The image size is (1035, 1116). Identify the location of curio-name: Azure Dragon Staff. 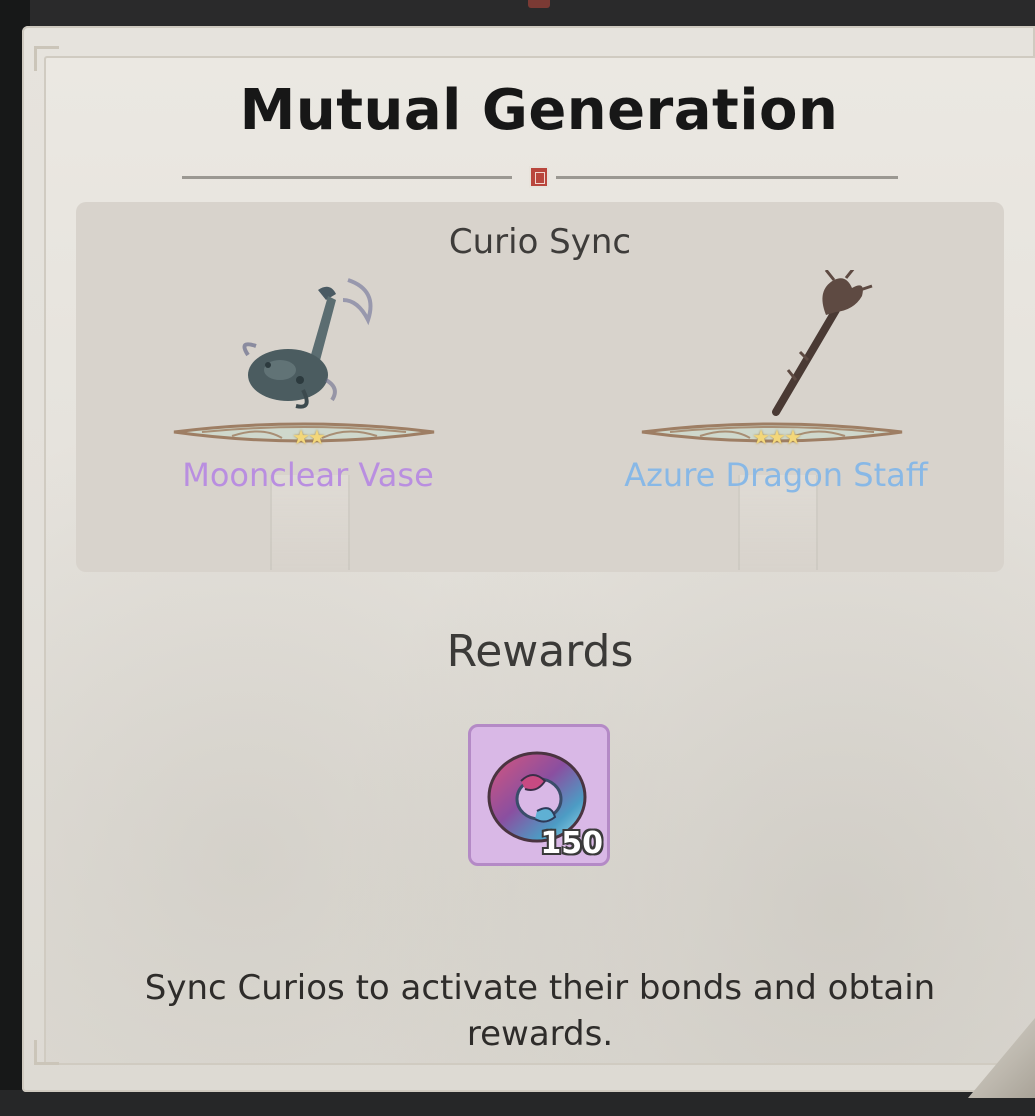
(776, 475).